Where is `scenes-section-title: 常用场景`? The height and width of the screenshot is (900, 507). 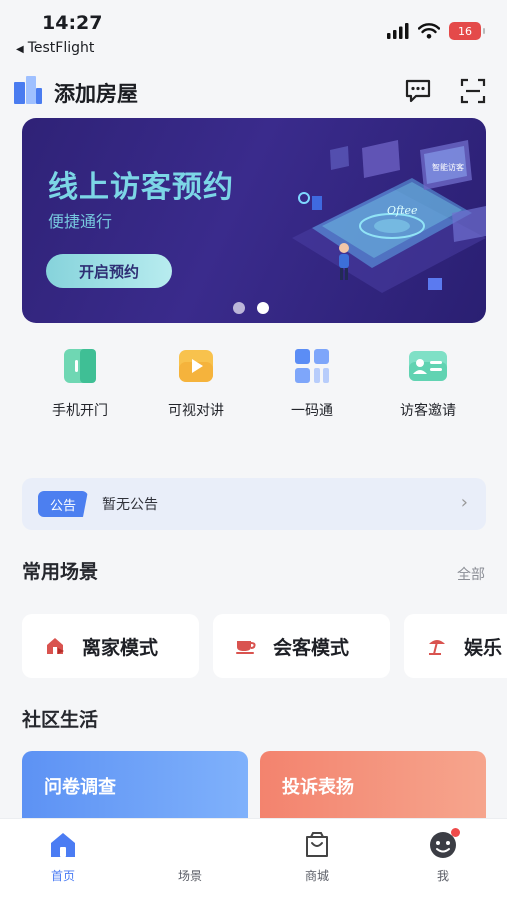 scenes-section-title: 常用场景 is located at coordinates (60, 572).